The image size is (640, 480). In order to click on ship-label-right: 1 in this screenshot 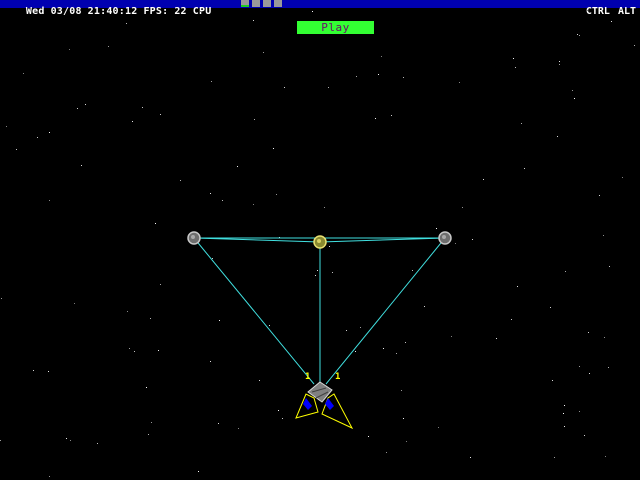, I will do `click(337, 377)`.